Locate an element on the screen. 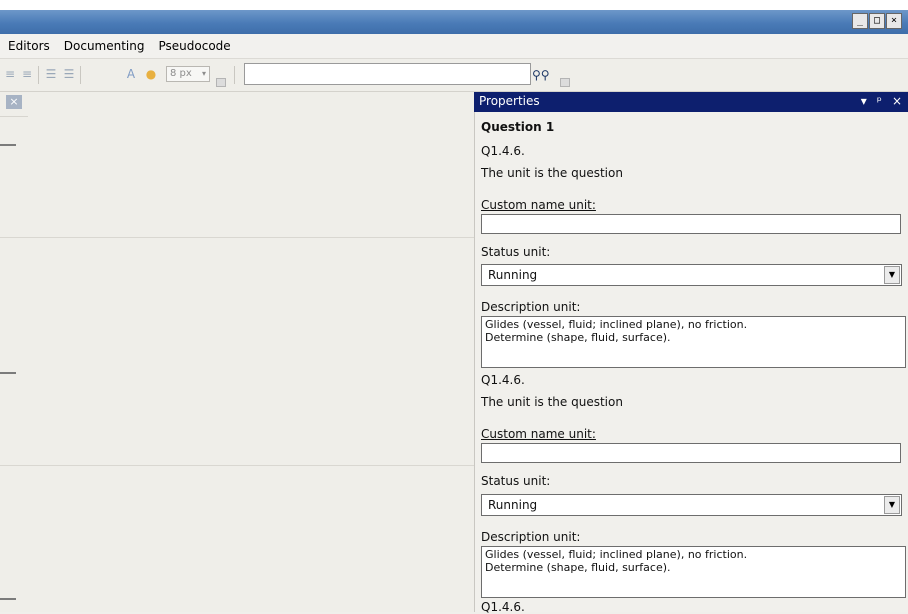 The image size is (908, 614). minimize-button: _ is located at coordinates (860, 21).